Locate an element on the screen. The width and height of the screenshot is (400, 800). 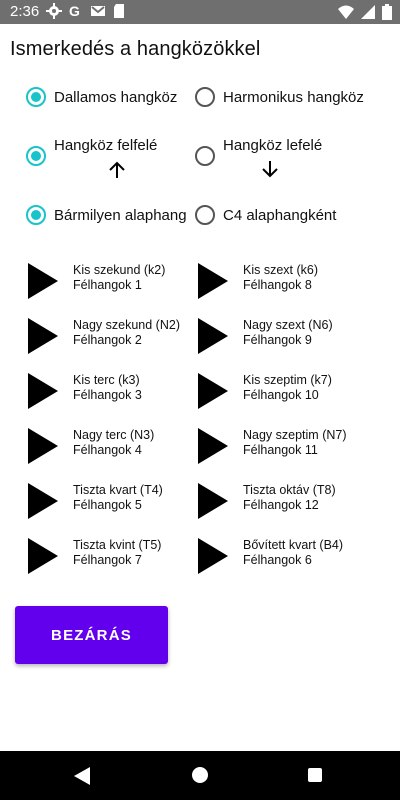
radio-melodic: Dallamos hangköz is located at coordinates (101, 97).